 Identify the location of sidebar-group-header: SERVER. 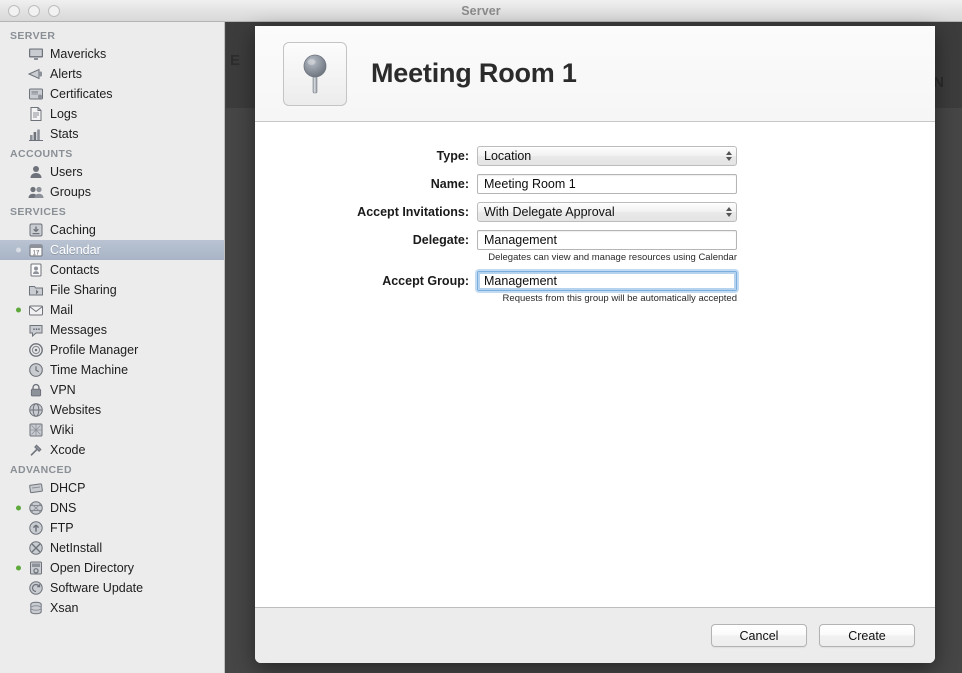
(33, 36).